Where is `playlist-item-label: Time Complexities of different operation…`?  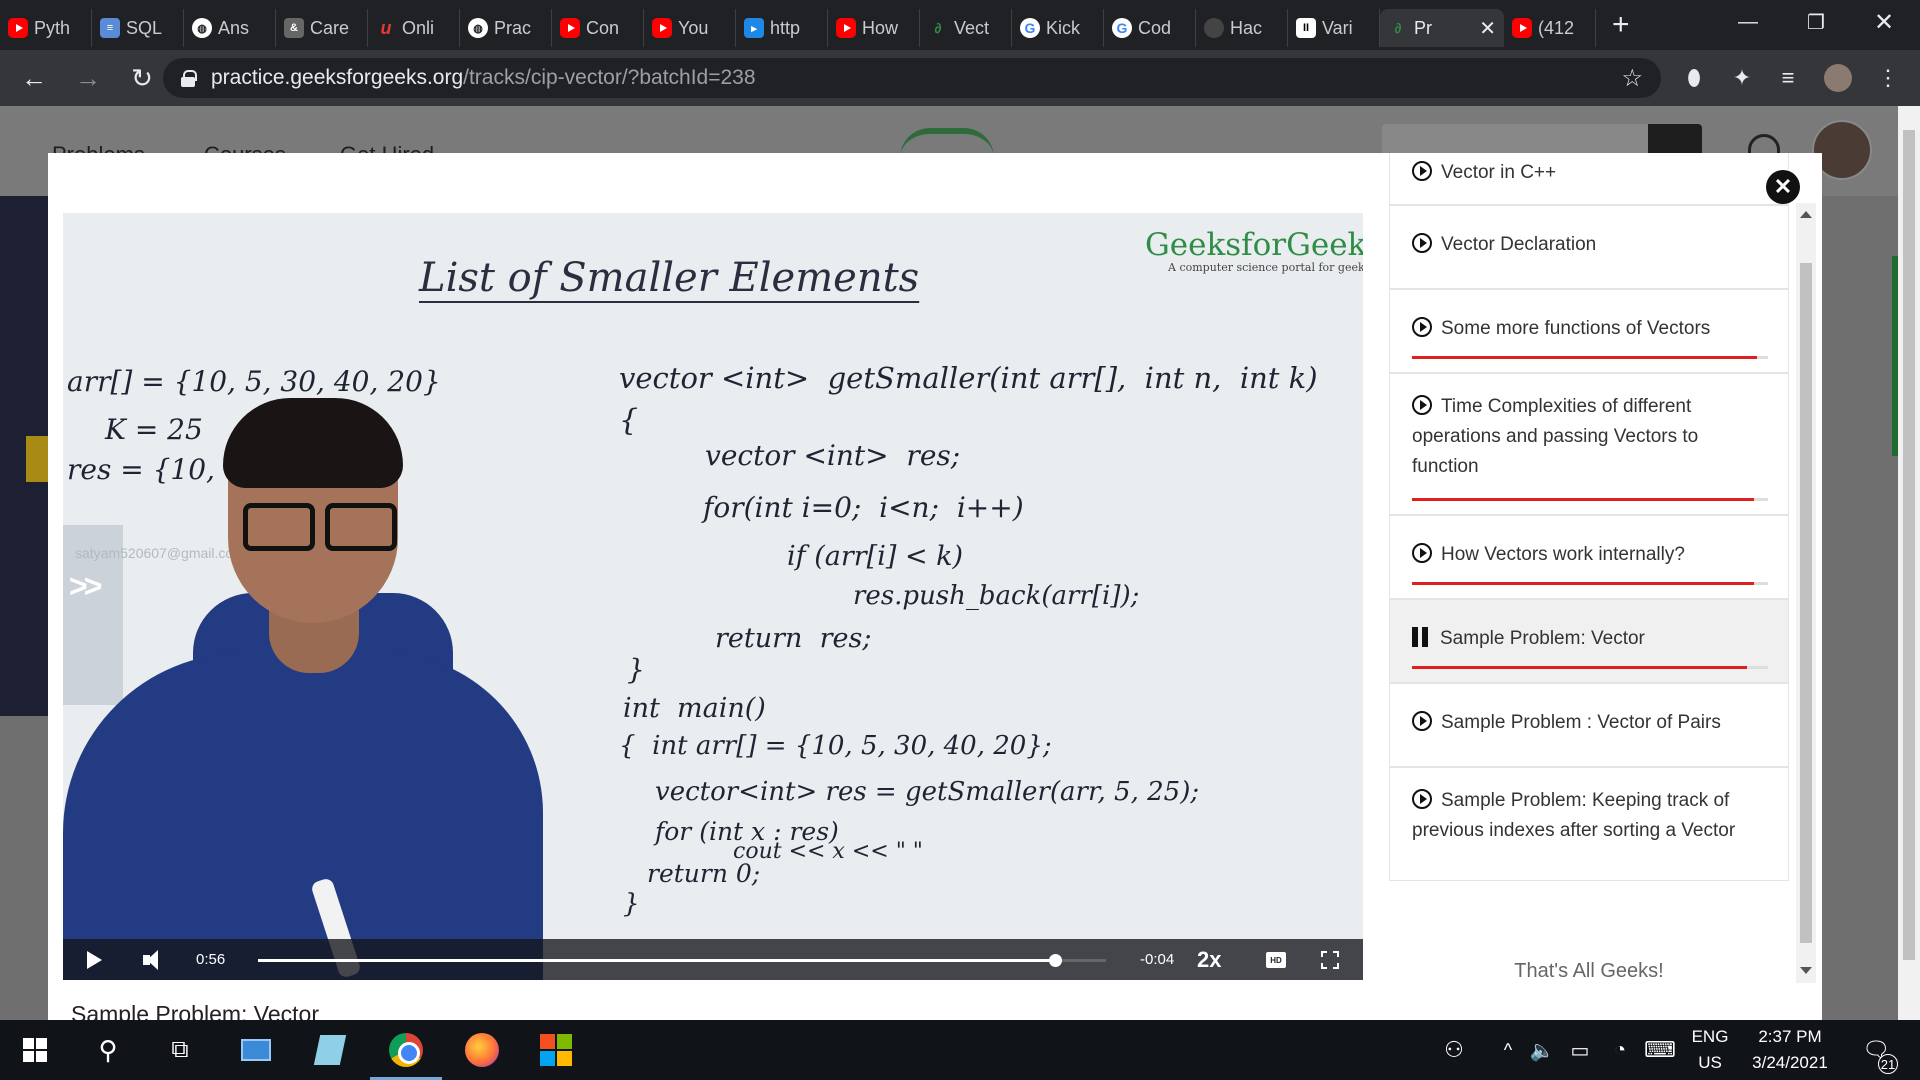
playlist-item-label: Time Complexities of different operation… is located at coordinates (1555, 436).